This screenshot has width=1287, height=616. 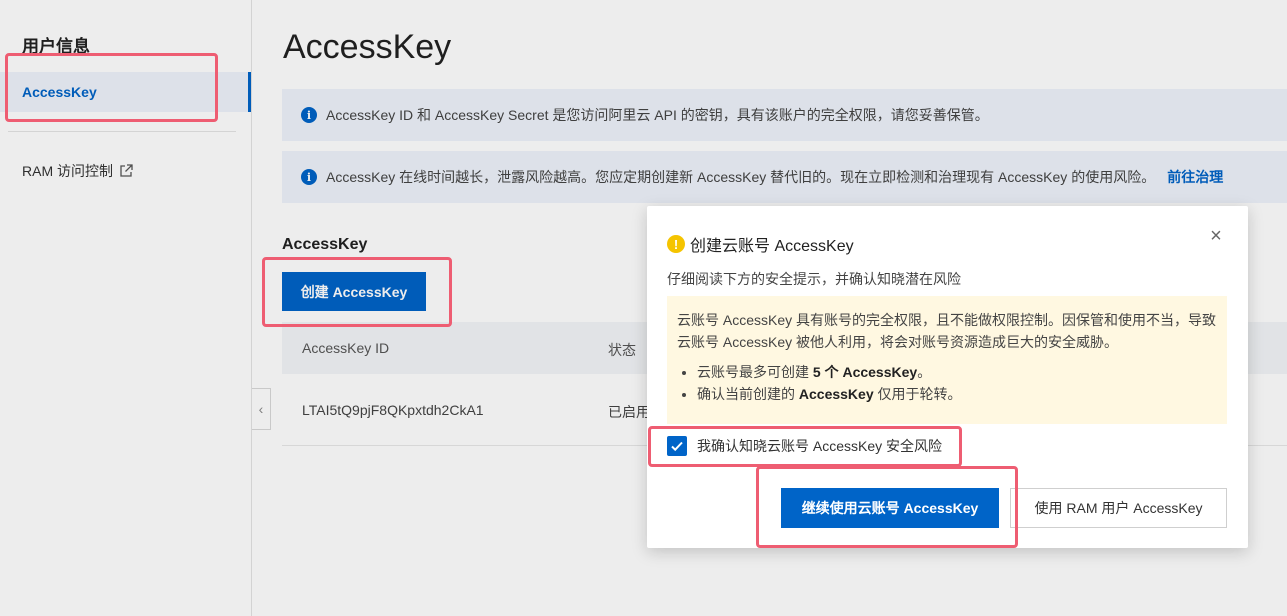 I want to click on close-icon: ×, so click(x=1216, y=236).